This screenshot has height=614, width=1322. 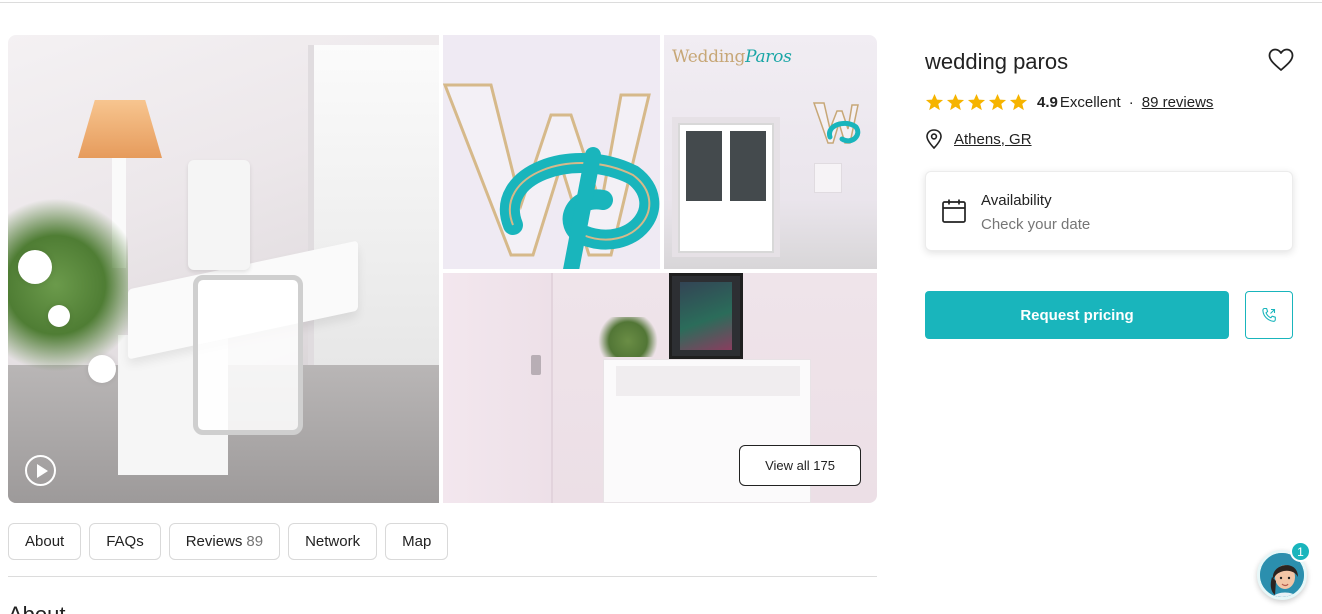 I want to click on availability-subtitle: Check your date, so click(x=1036, y=224).